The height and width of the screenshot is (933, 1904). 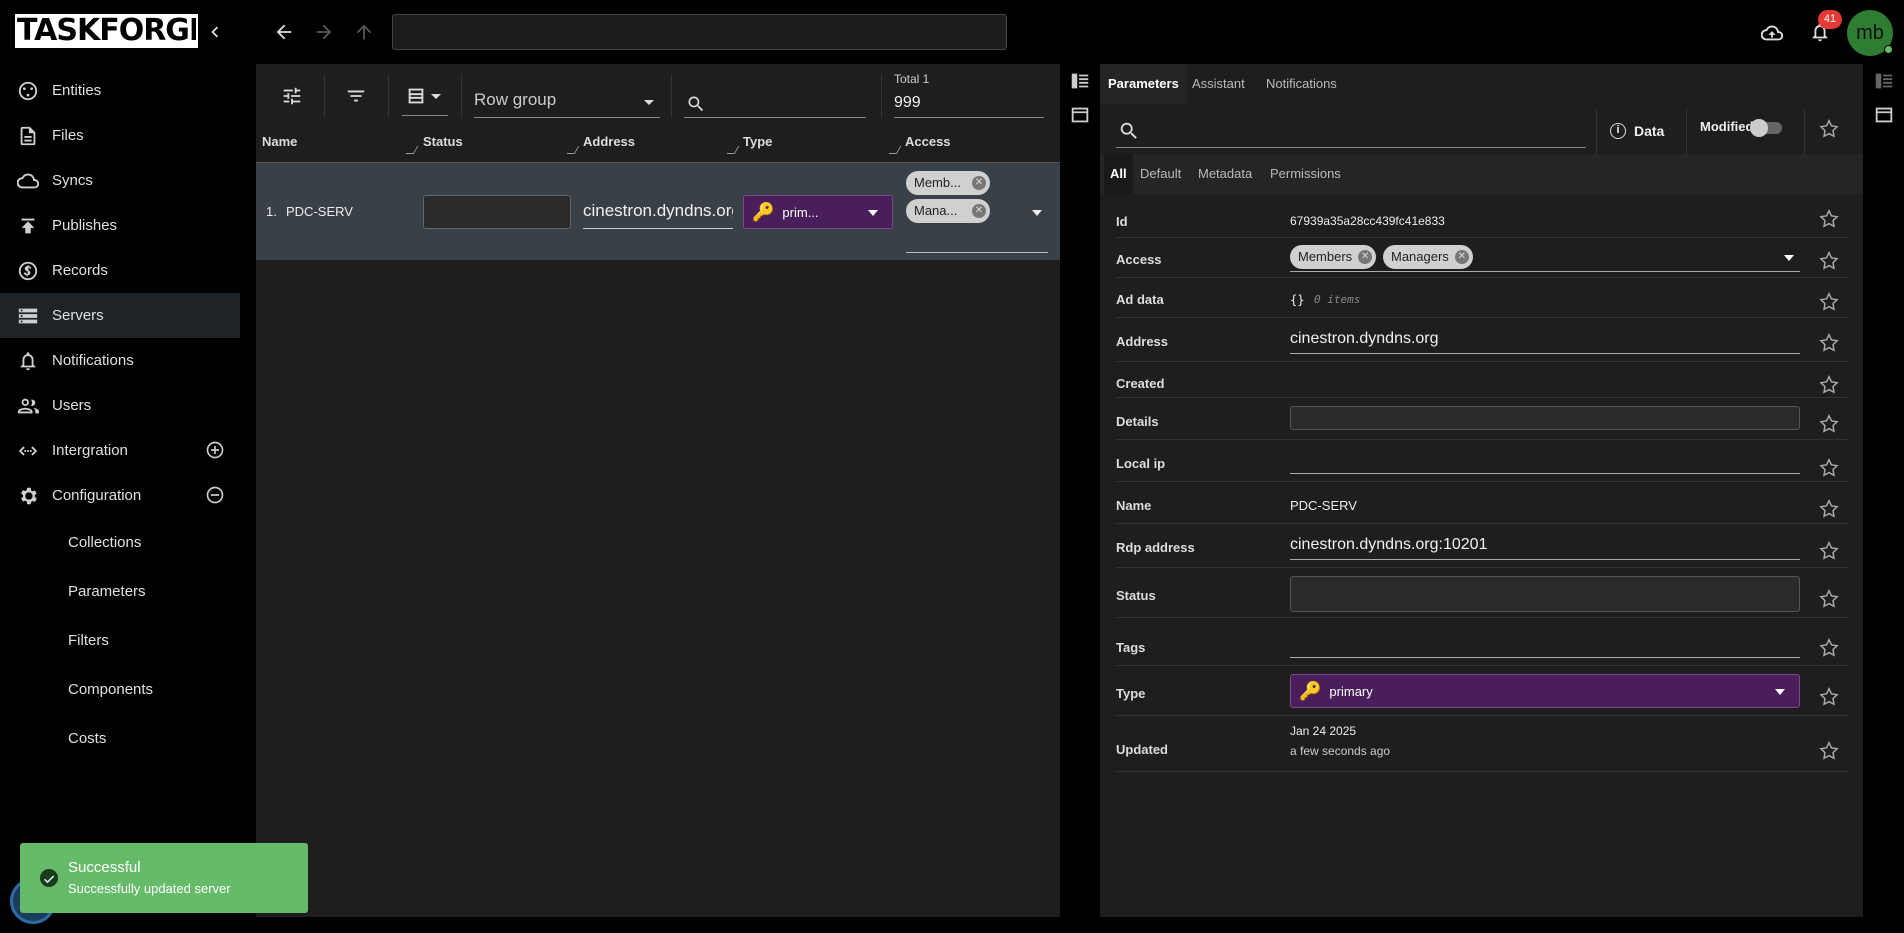 What do you see at coordinates (28, 136) in the screenshot?
I see `file-icon` at bounding box center [28, 136].